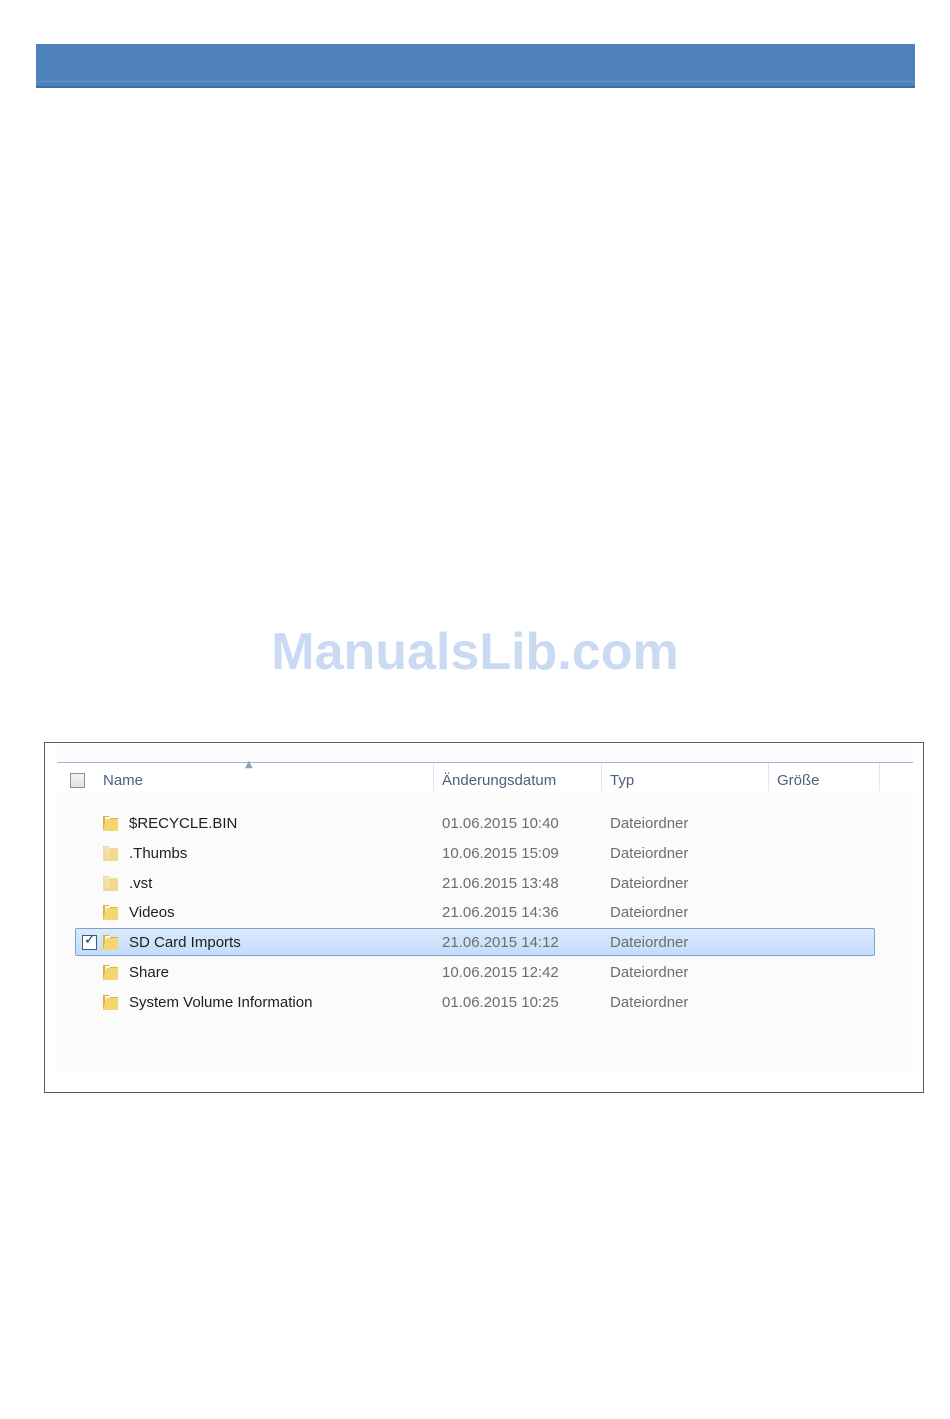 The height and width of the screenshot is (1419, 950). I want to click on column-name-label: Name, so click(123, 780).